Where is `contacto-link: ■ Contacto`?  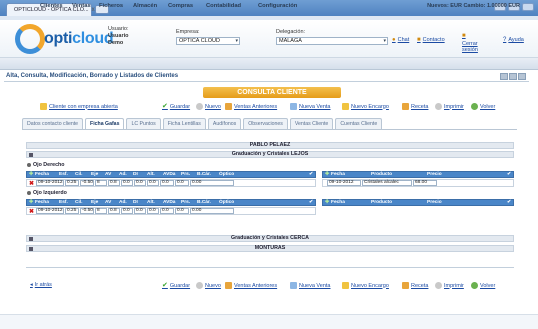 contacto-link: ■ Contacto is located at coordinates (431, 40).